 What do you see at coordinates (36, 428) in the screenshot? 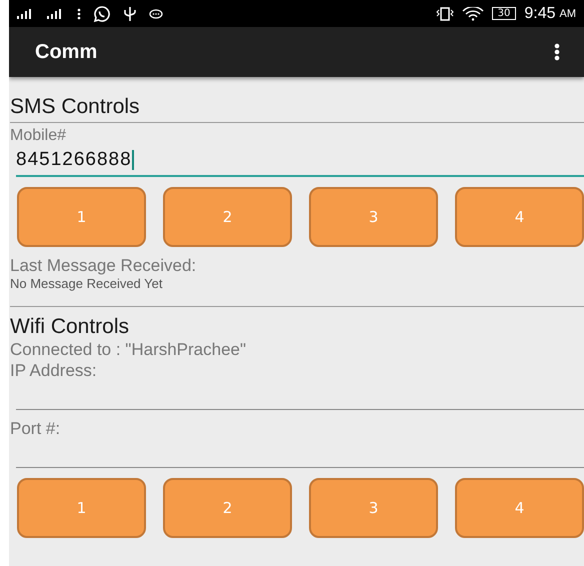
I see `field-label: Port #:` at bounding box center [36, 428].